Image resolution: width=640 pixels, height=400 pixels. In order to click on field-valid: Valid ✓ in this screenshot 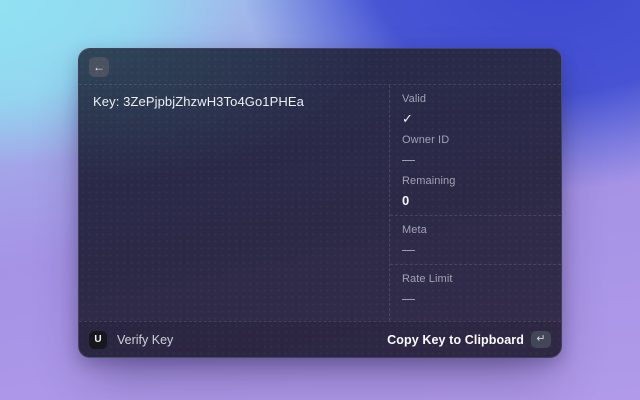, I will do `click(475, 109)`.